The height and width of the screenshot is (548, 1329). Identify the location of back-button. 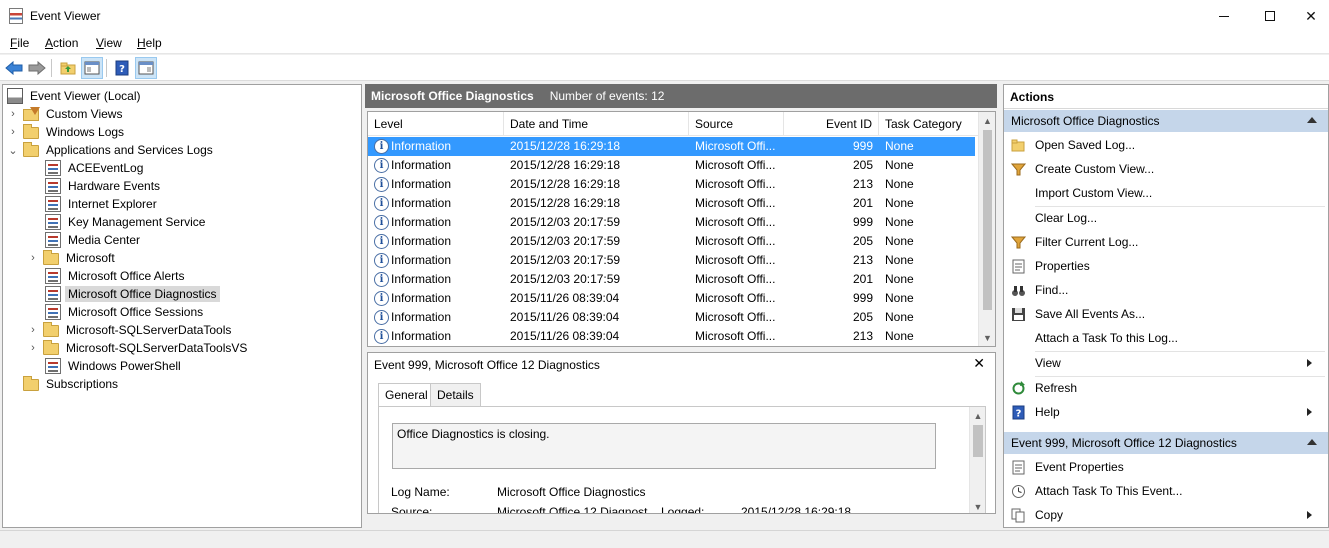
(14, 68).